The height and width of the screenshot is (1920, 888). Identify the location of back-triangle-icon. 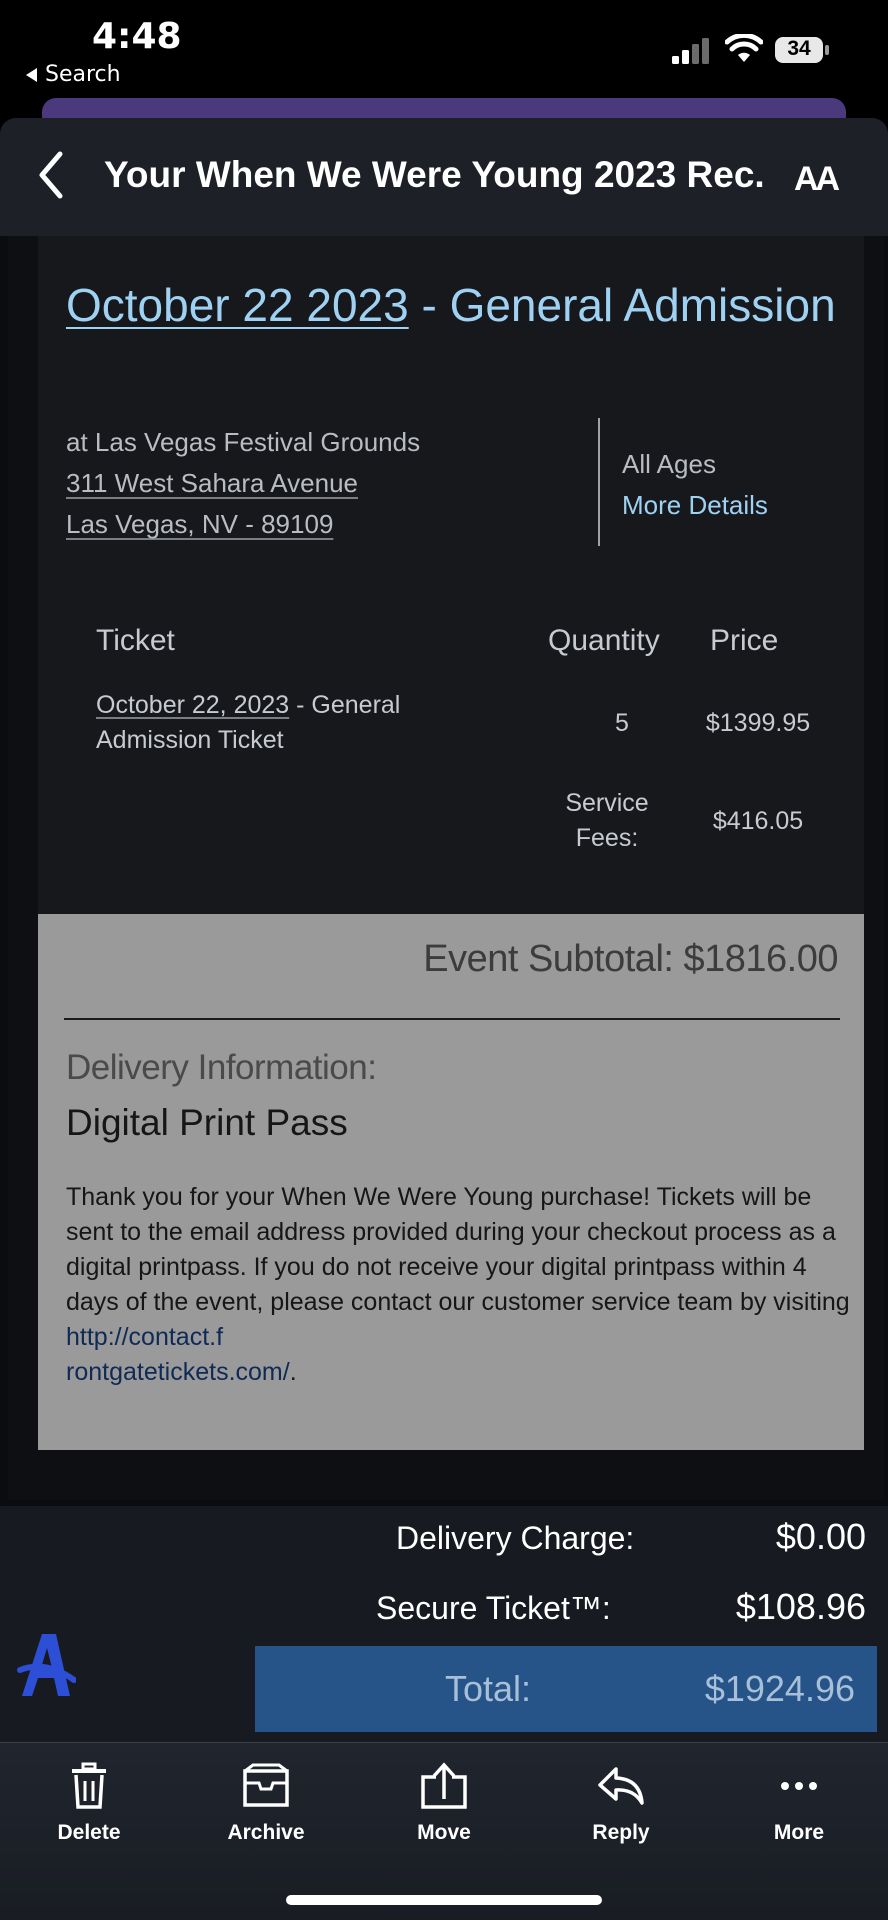
(31, 74).